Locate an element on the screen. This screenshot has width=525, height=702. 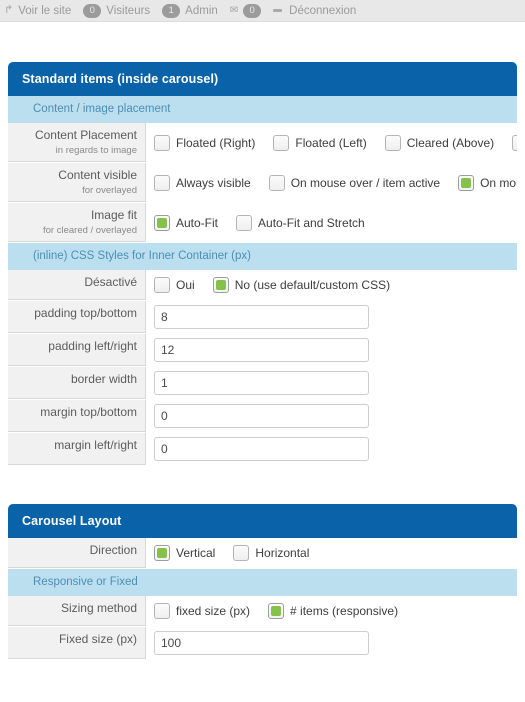
admin-bar-label: Déconnexion is located at coordinates (323, 10).